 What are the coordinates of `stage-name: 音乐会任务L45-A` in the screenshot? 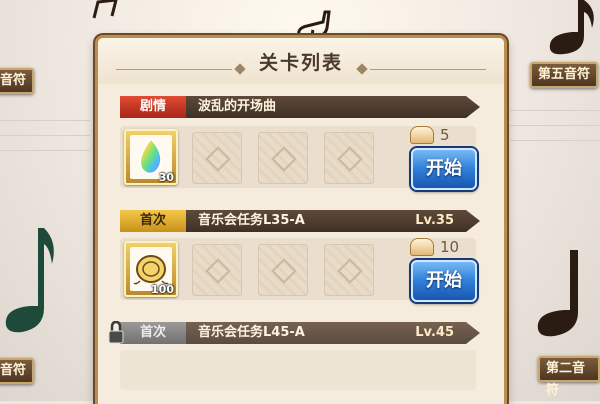 It's located at (251, 332).